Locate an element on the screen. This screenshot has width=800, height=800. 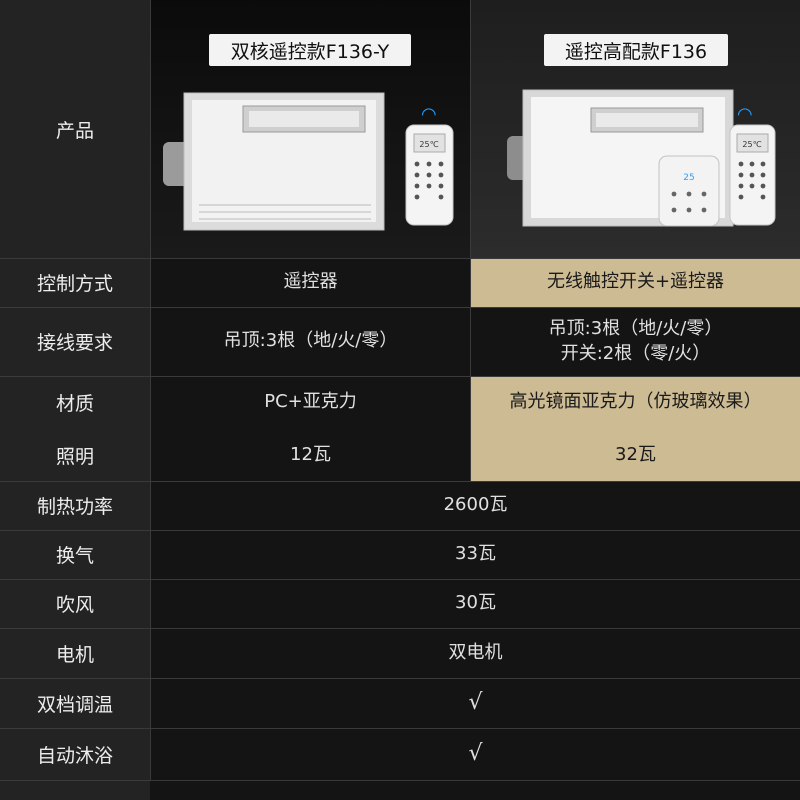
blow-value: 30瓦 is located at coordinates (475, 603).